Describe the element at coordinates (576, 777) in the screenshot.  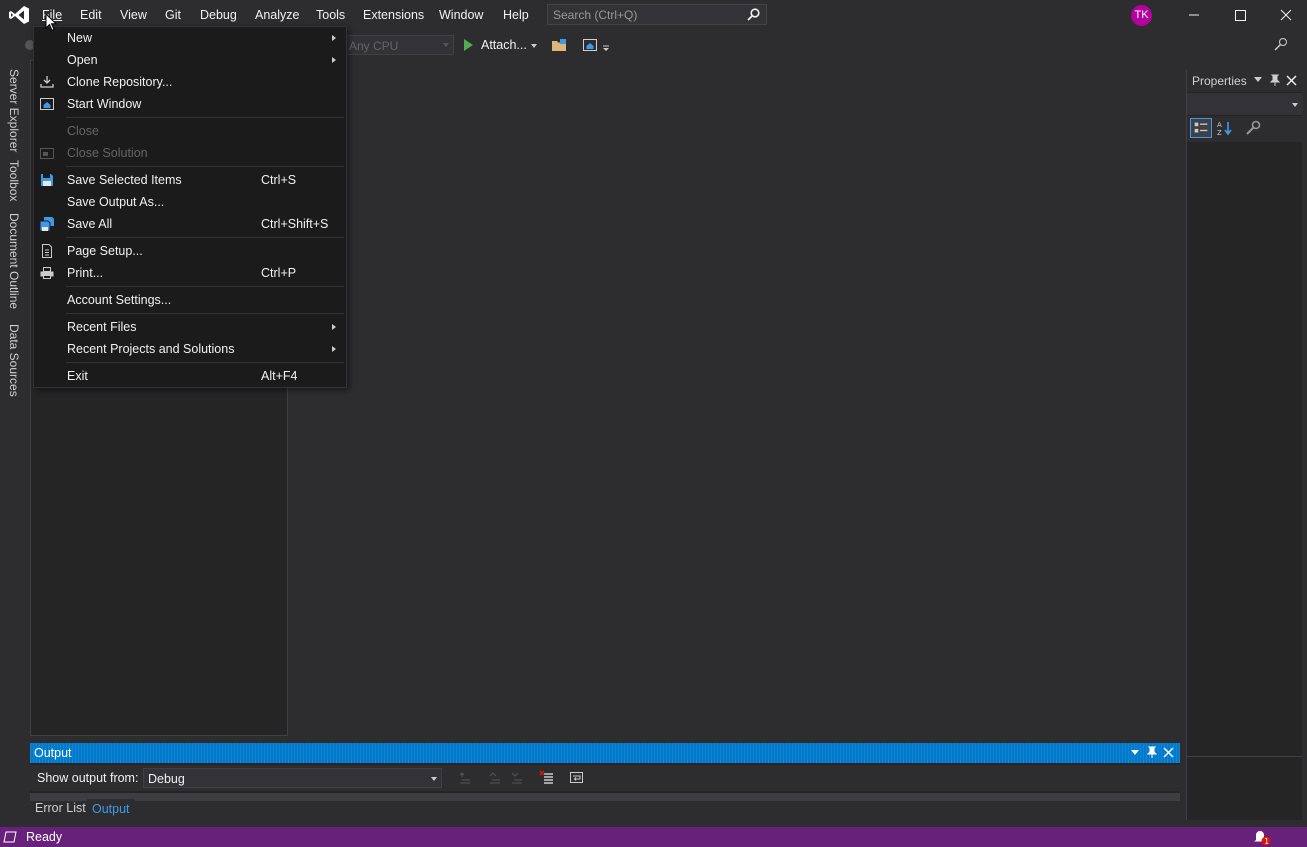
I see `word-wrap-icon` at that location.